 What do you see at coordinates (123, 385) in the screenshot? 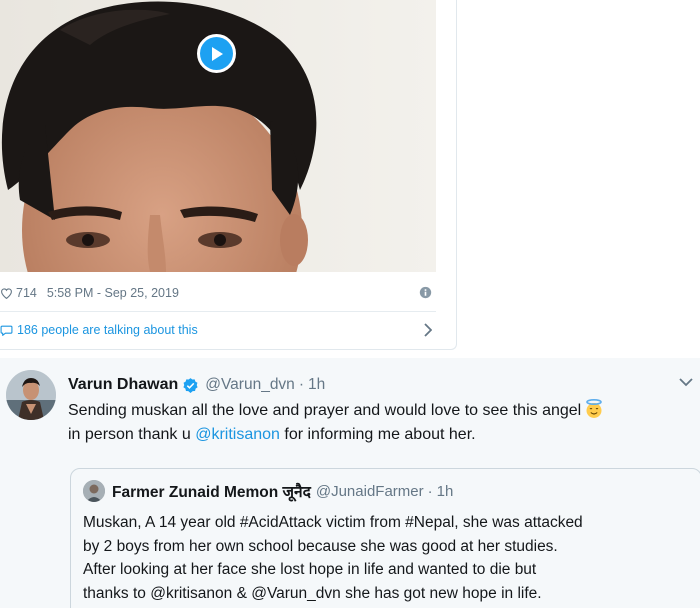
I see `display-name: Varun Dhawan` at bounding box center [123, 385].